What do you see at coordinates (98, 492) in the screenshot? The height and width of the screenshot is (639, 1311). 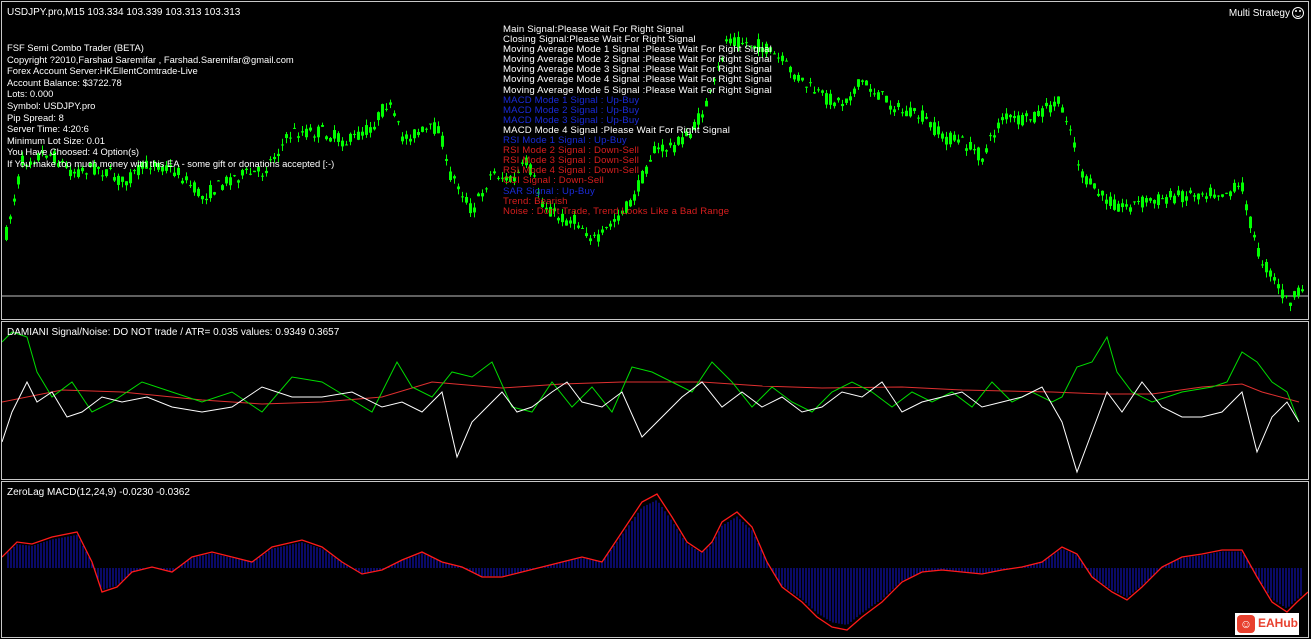 I see `macd-header: ZeroLag MACD(12,24,9) -0.0230 -0.0362` at bounding box center [98, 492].